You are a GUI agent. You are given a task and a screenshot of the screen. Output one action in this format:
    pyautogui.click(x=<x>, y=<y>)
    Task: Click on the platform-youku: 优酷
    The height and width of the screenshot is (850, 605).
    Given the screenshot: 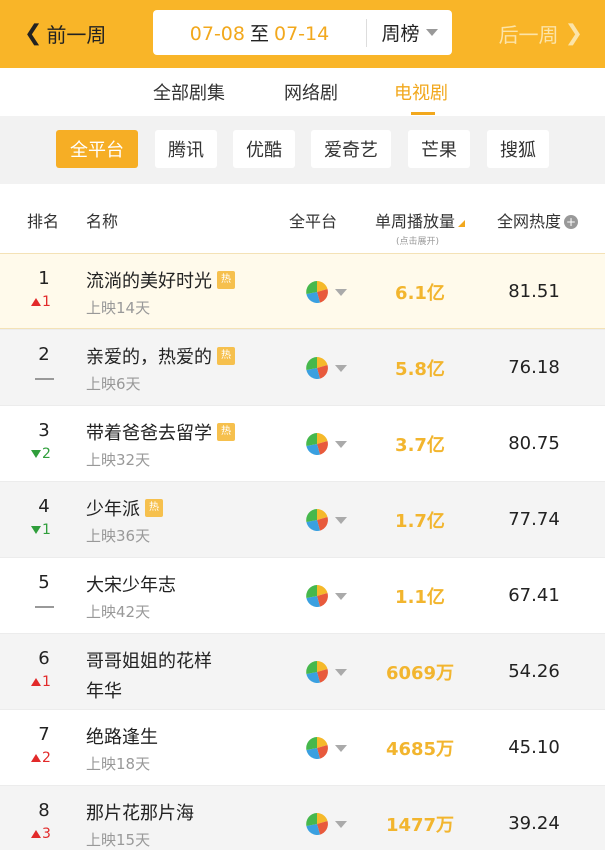 What is the action you would take?
    pyautogui.click(x=264, y=149)
    